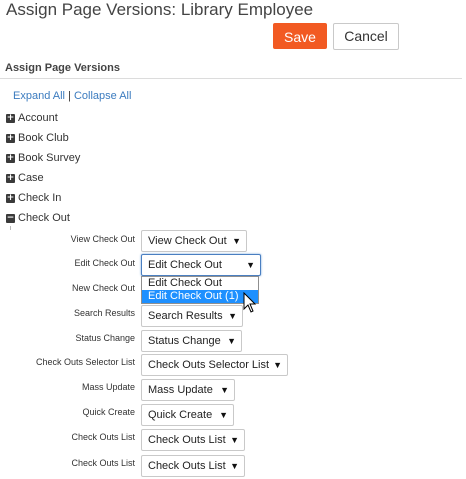  I want to click on row-label-new-check-out: New Check Out, so click(103, 288).